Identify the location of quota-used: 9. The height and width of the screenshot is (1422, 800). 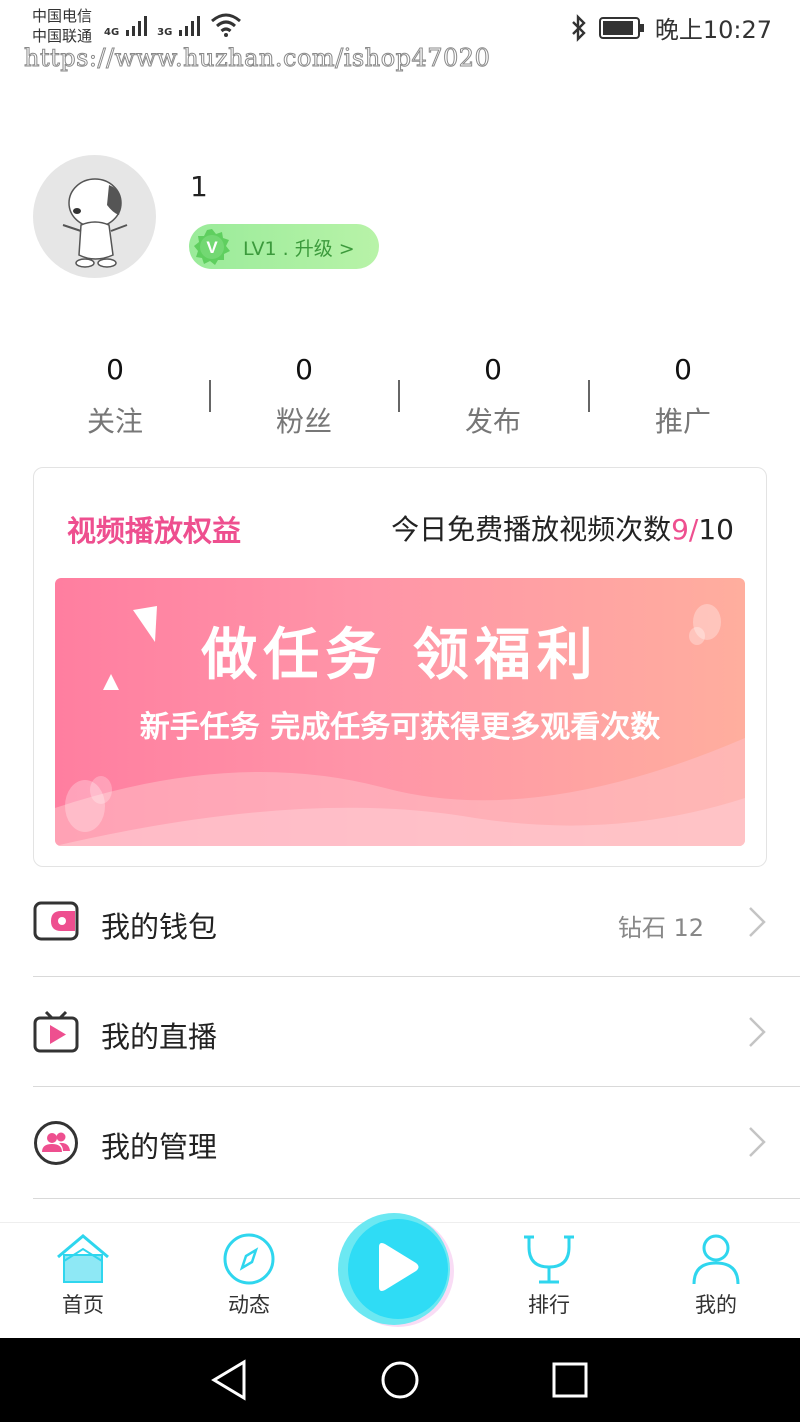
(680, 529).